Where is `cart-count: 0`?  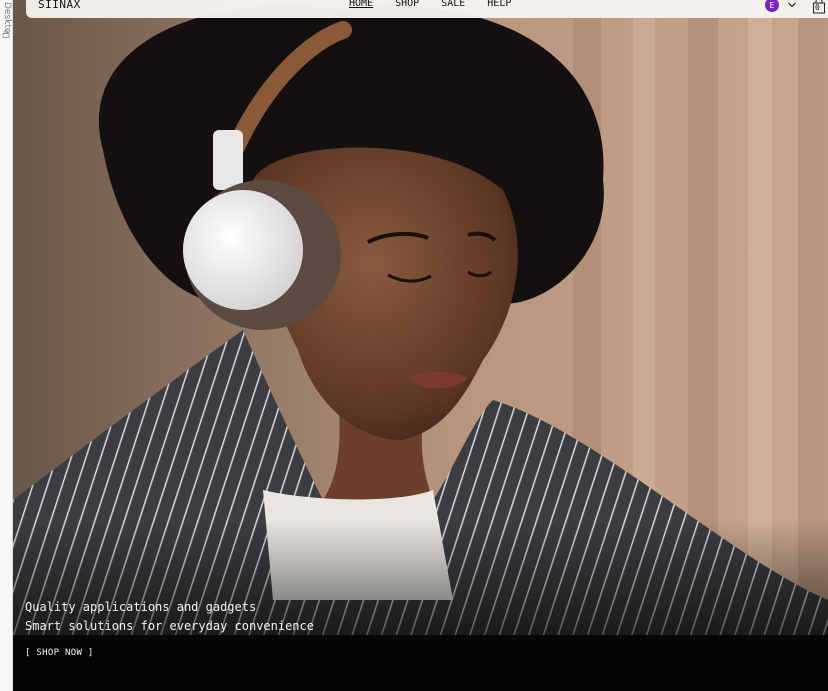 cart-count: 0 is located at coordinates (817, 7).